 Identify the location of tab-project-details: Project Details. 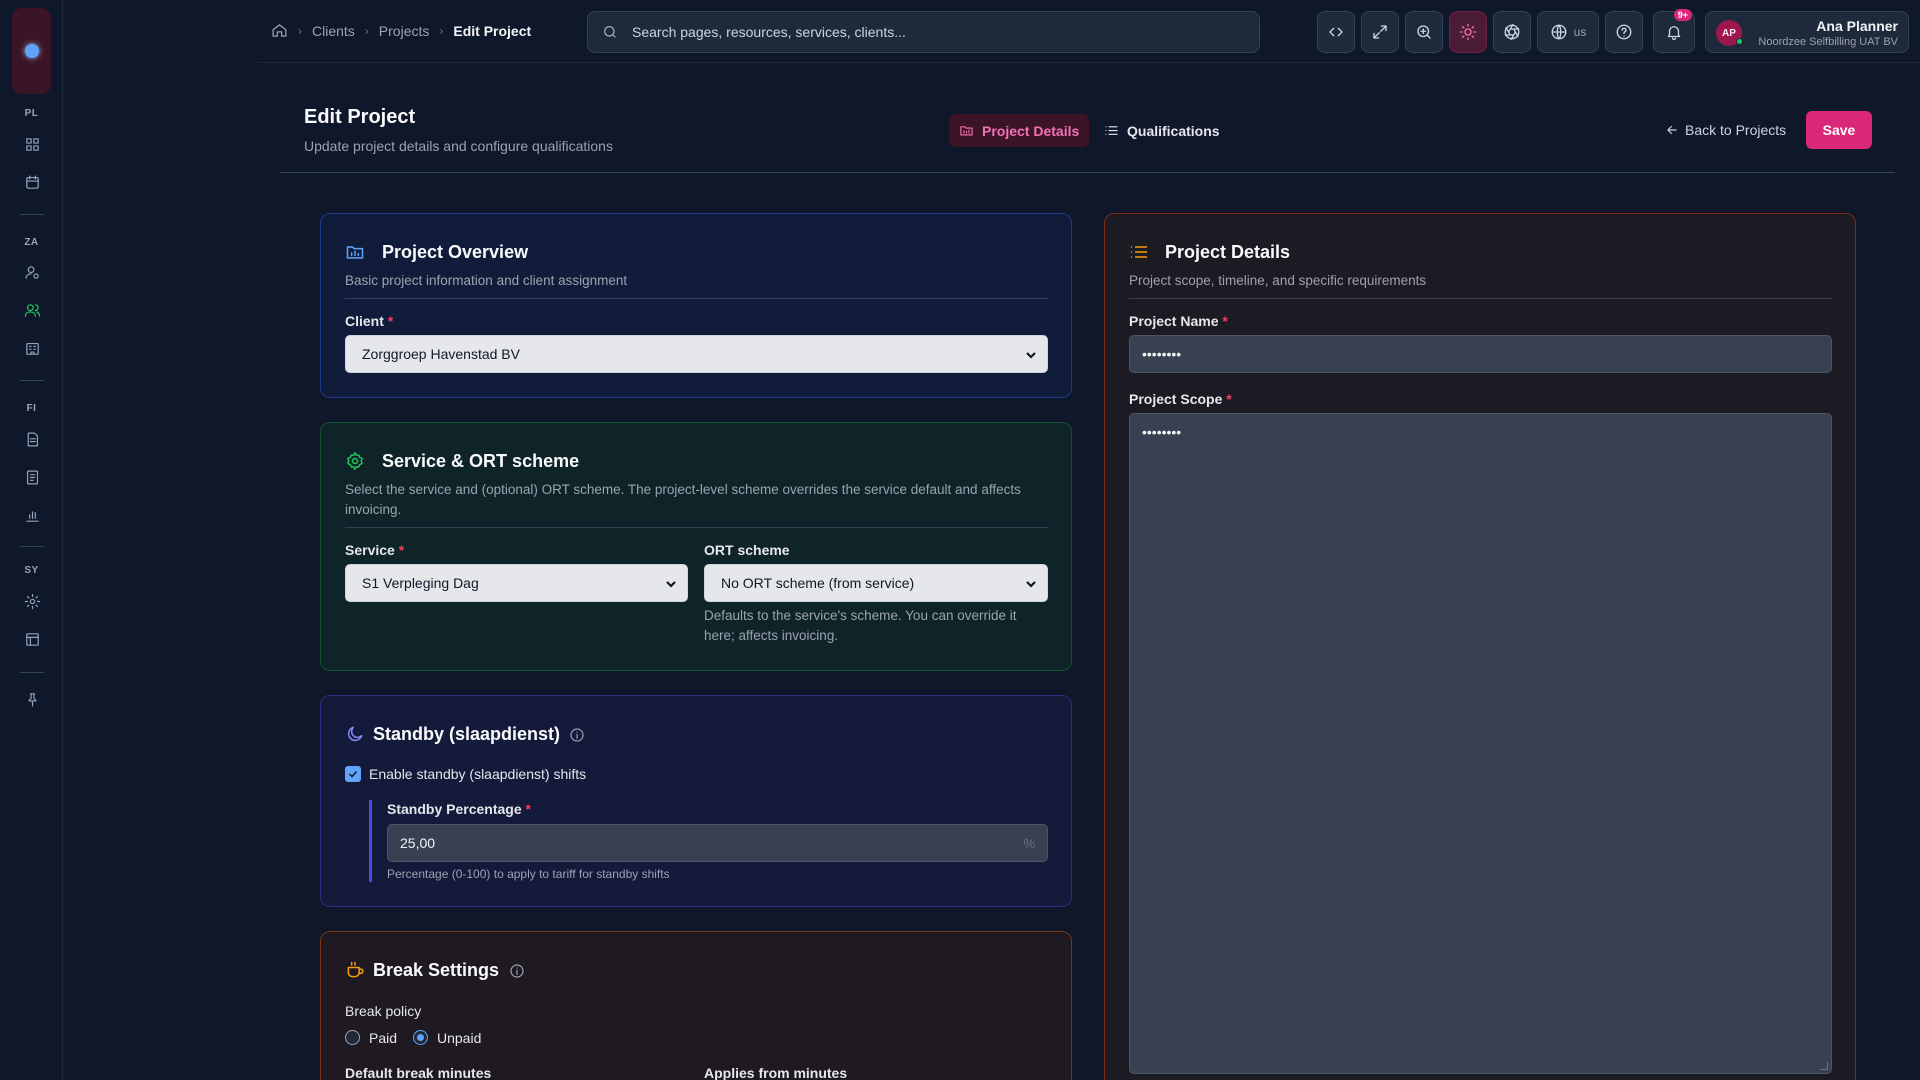
(1019, 130).